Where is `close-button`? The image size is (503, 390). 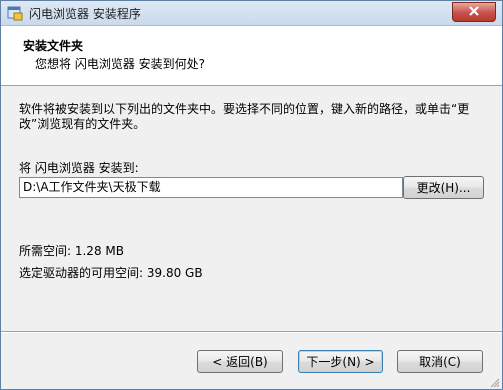 close-button is located at coordinates (474, 12).